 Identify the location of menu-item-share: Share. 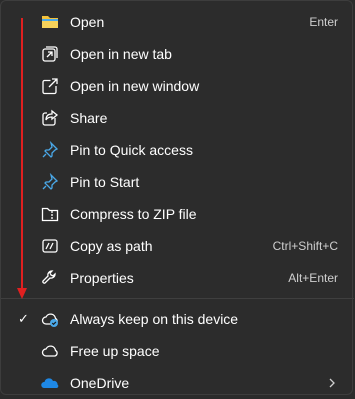
(177, 118).